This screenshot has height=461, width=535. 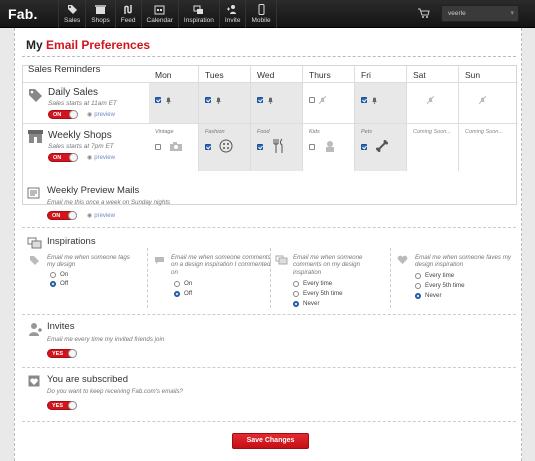 What do you see at coordinates (88, 261) in the screenshot?
I see `insp-tags-text: Email me when someone tags my design` at bounding box center [88, 261].